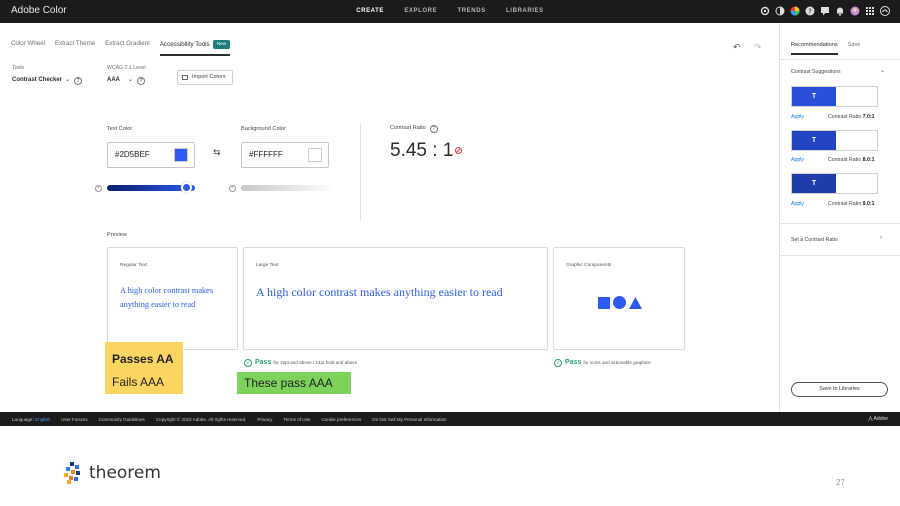 This screenshot has width=900, height=506. I want to click on theorem-logo: theorem, so click(111, 473).